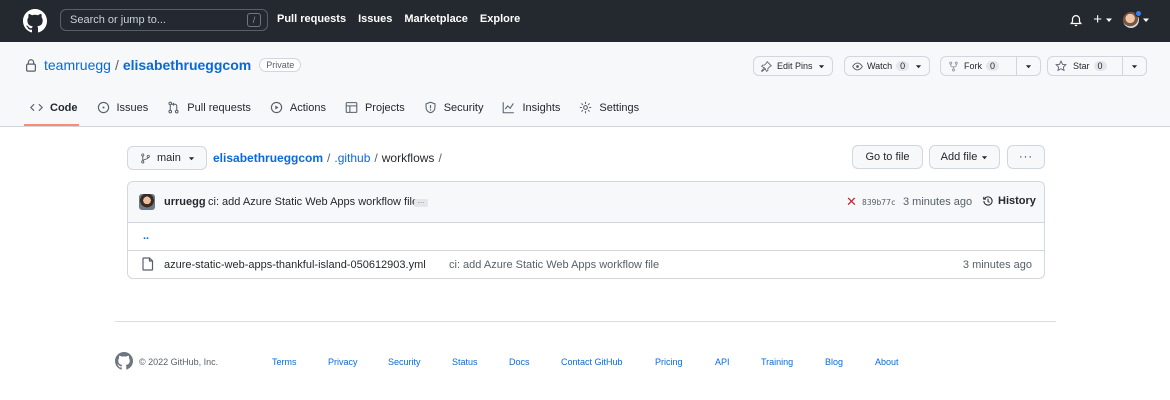  What do you see at coordinates (834, 362) in the screenshot?
I see `footer-link-blog: Blog` at bounding box center [834, 362].